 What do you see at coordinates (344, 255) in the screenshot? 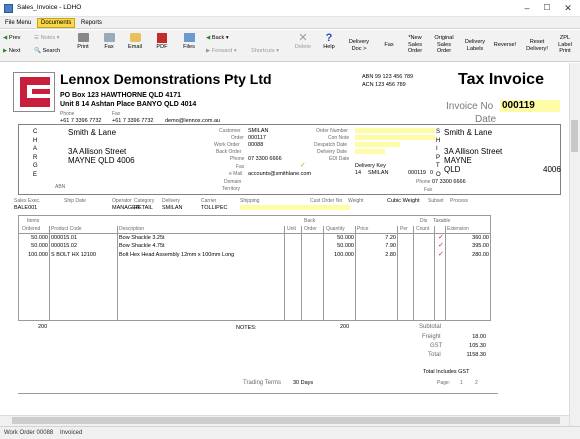
I see `row-quantity: 100.000` at bounding box center [344, 255].